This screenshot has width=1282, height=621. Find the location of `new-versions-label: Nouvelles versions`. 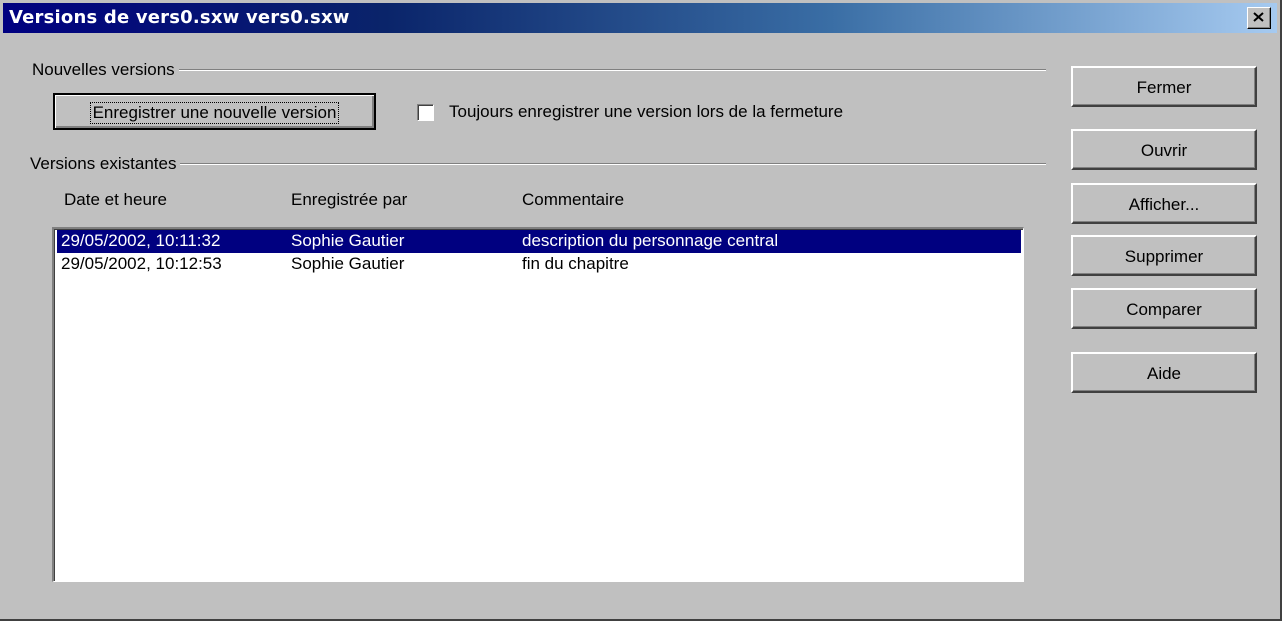

new-versions-label: Nouvelles versions is located at coordinates (105, 70).